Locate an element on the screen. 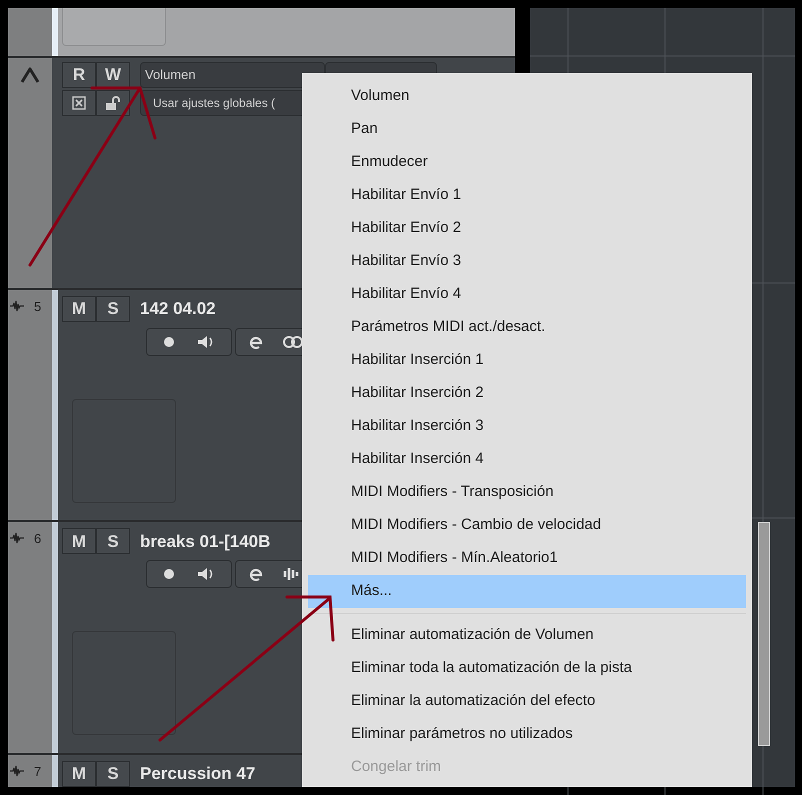 Image resolution: width=802 pixels, height=795 pixels. menu-item: Eliminar toda la automatización de la pista is located at coordinates (527, 668).